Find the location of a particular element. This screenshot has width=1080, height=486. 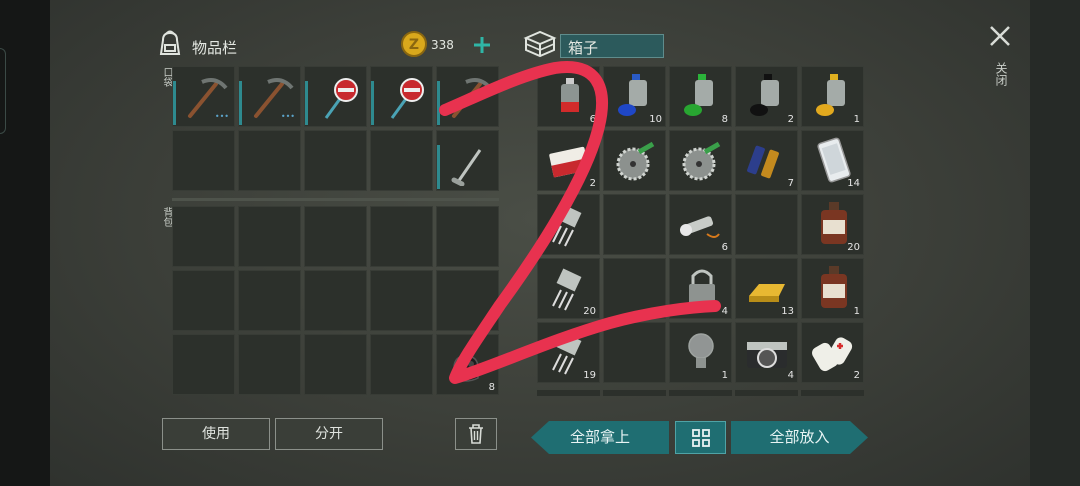

use-button: 使用 is located at coordinates (216, 434).